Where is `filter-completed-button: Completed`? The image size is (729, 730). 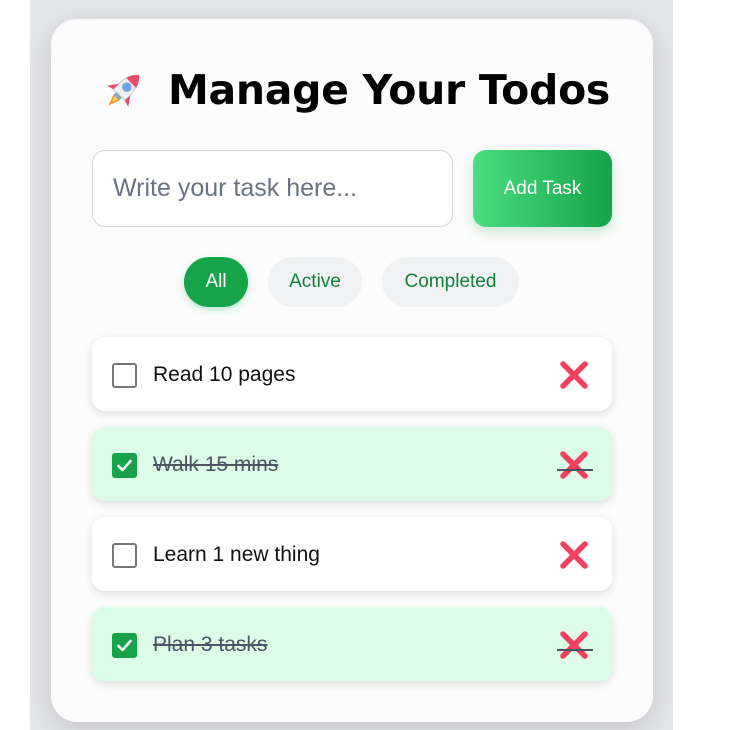 filter-completed-button: Completed is located at coordinates (450, 282).